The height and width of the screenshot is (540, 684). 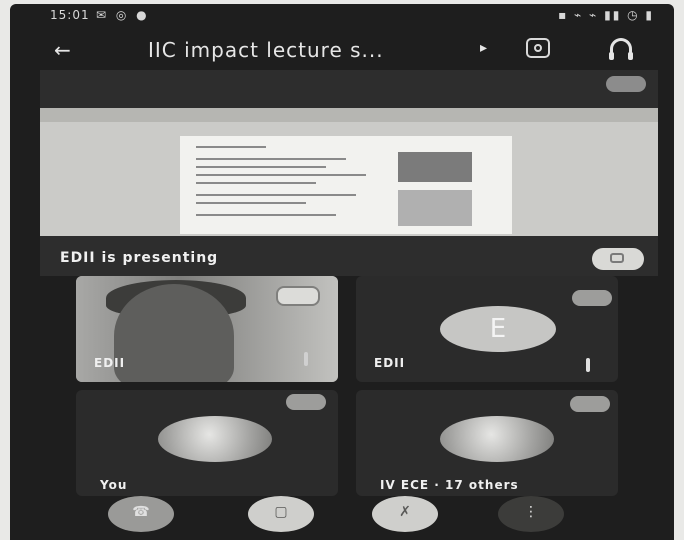 I want to click on camera-off-icon: ▢, so click(x=281, y=512).